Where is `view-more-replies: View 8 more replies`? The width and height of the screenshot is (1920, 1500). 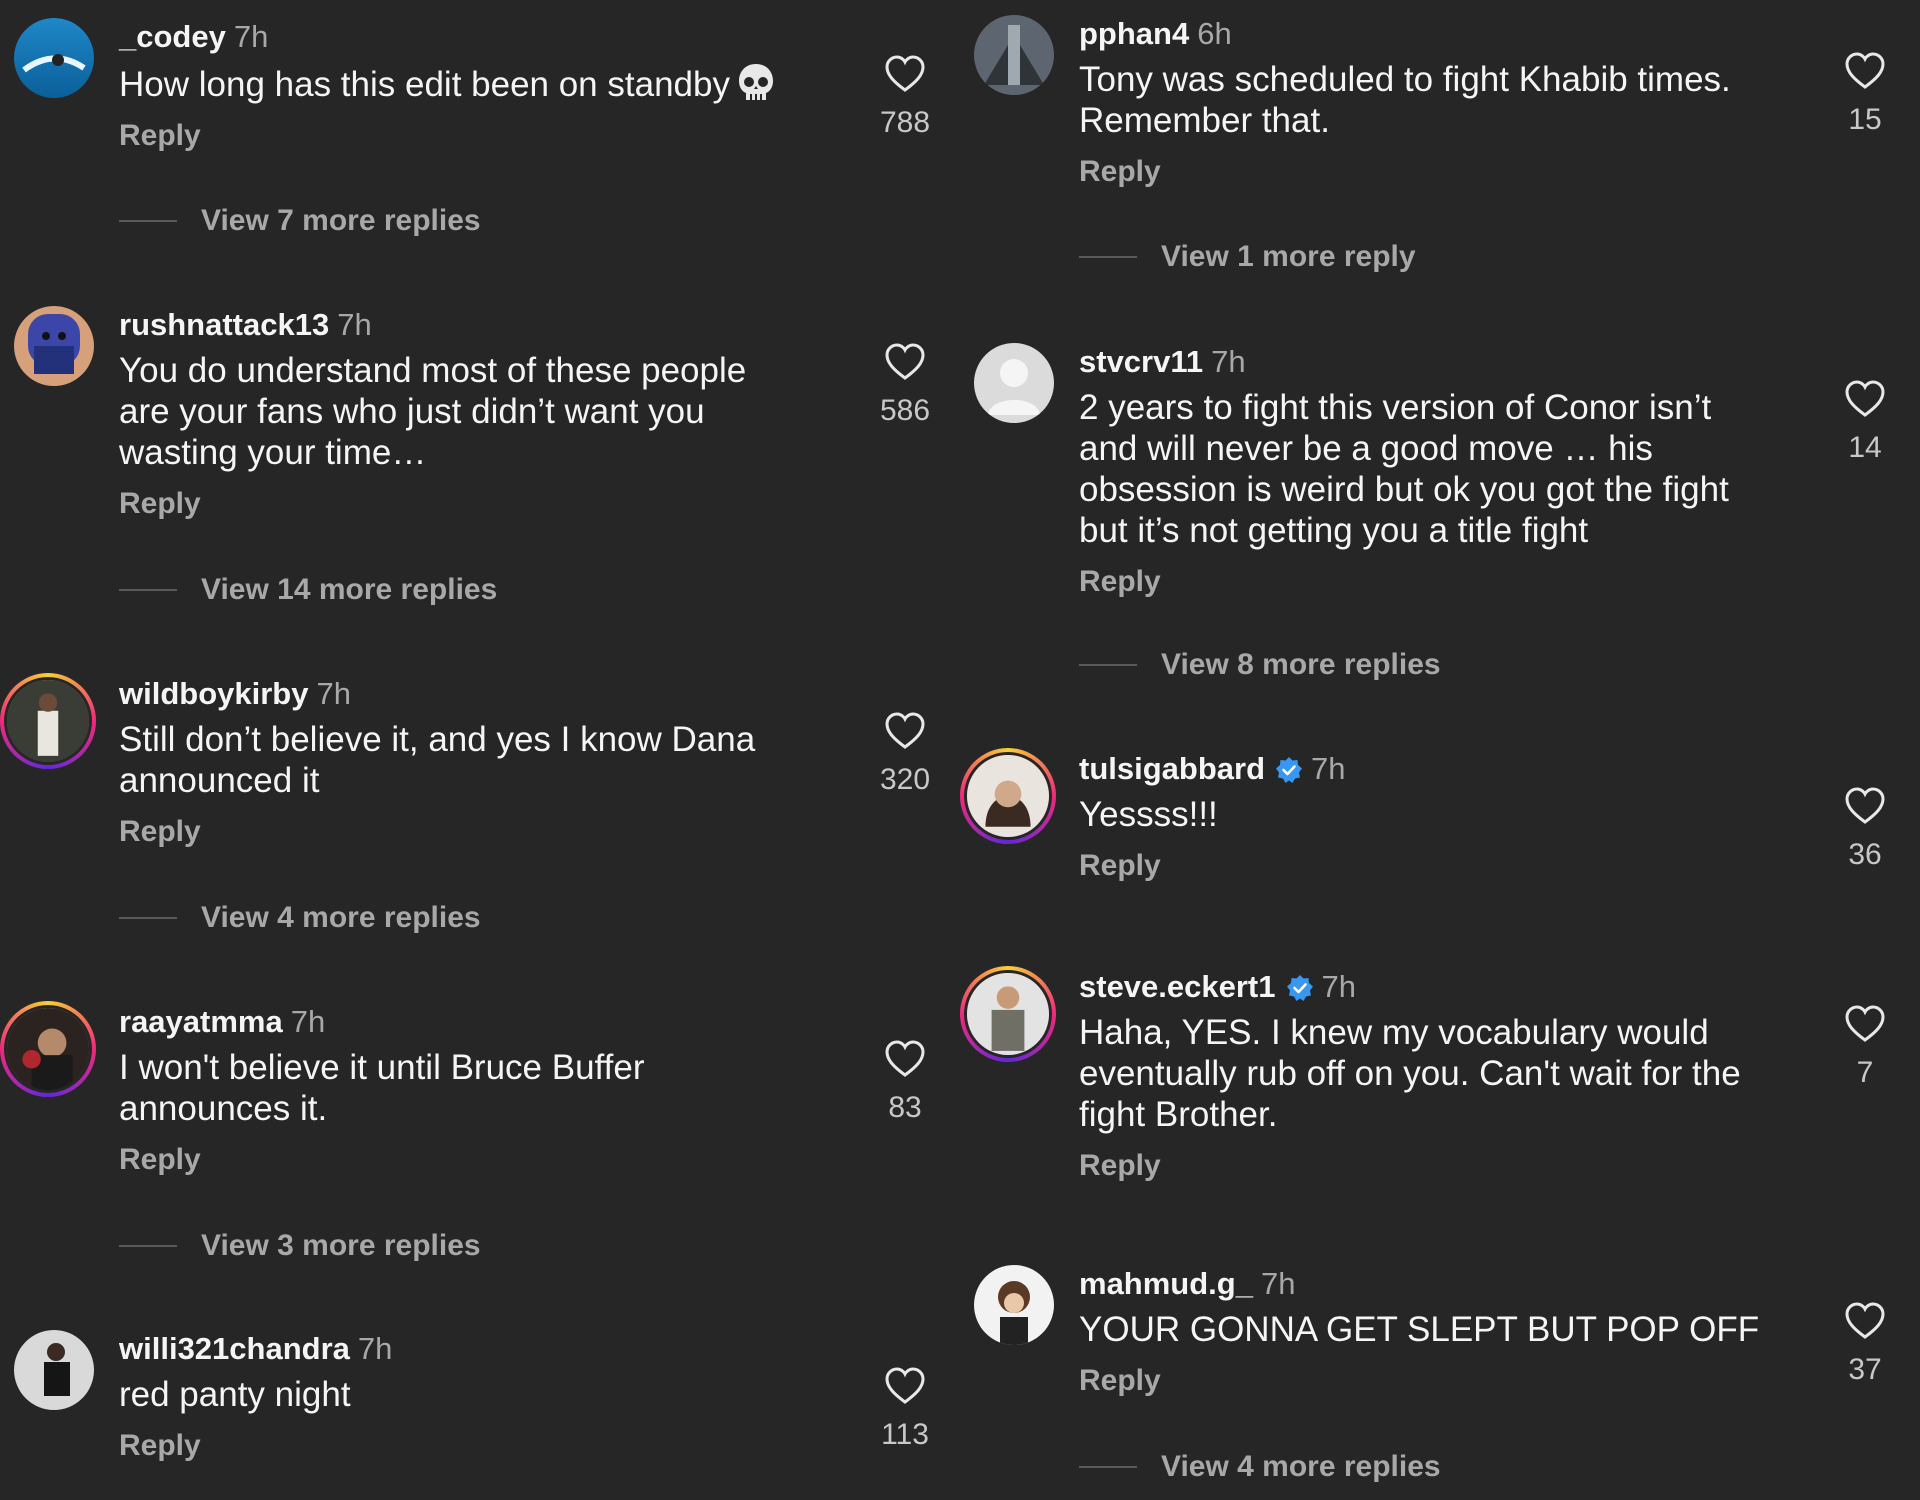 view-more-replies: View 8 more replies is located at coordinates (1260, 665).